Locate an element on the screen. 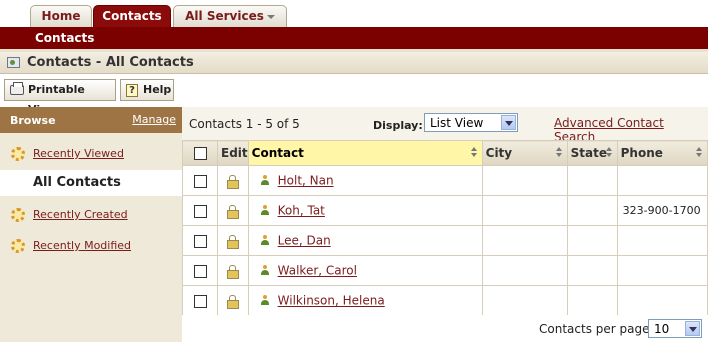 This screenshot has height=342, width=708. contact-name-link: Walker, Carol is located at coordinates (317, 271).